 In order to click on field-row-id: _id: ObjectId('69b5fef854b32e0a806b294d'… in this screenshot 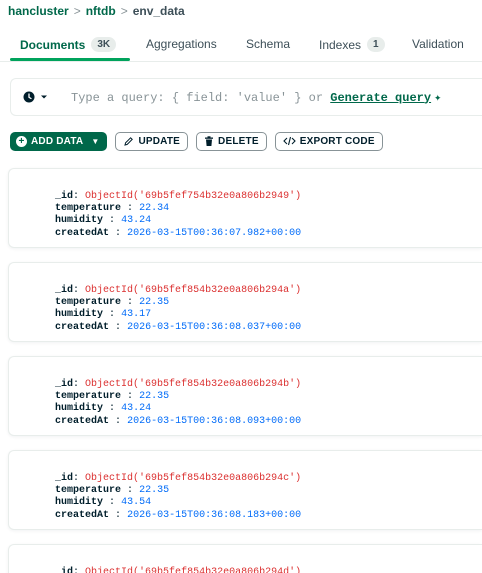, I will do `click(178, 570)`.